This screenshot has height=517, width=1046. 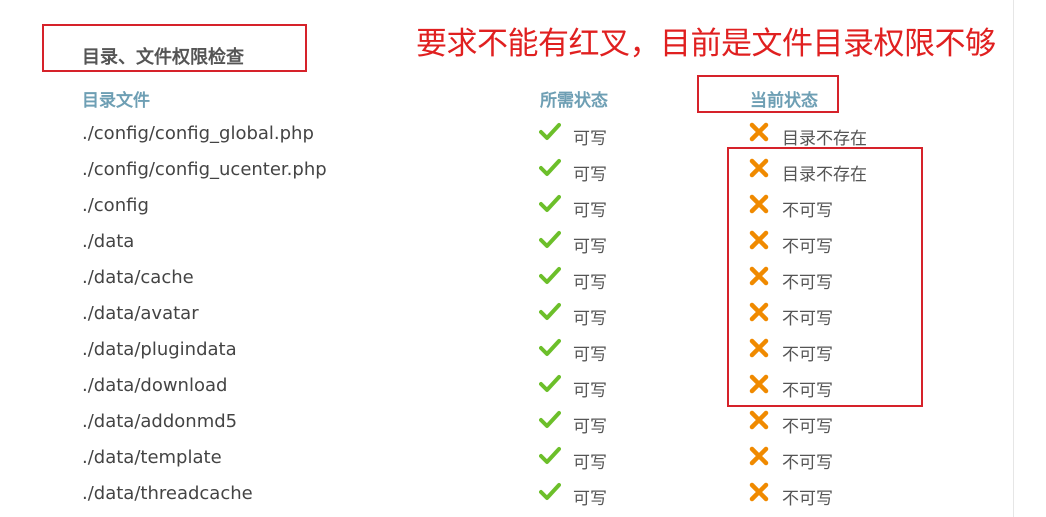 I want to click on row-path: ./config/config_ucenter.php, so click(x=204, y=169).